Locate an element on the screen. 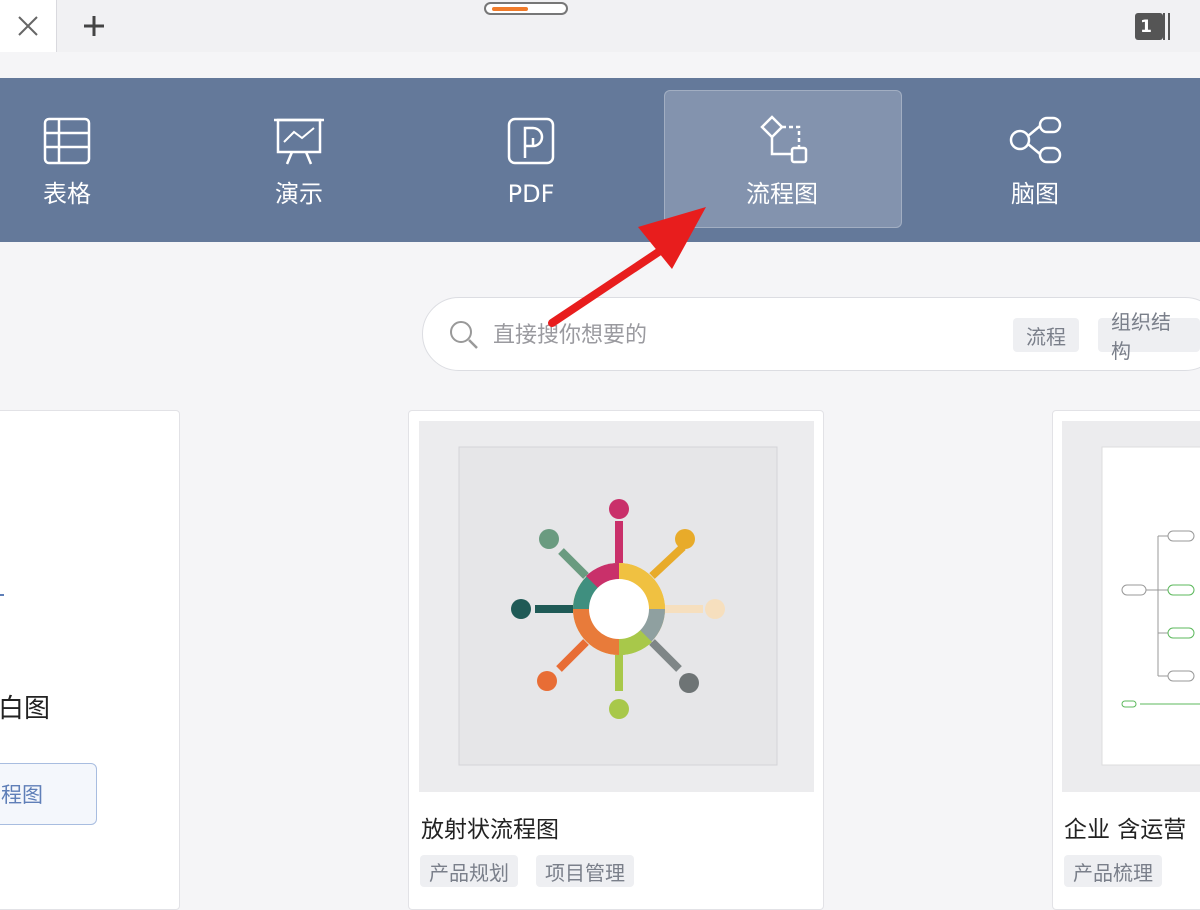  card-tag: 产品梳理 is located at coordinates (1113, 871).